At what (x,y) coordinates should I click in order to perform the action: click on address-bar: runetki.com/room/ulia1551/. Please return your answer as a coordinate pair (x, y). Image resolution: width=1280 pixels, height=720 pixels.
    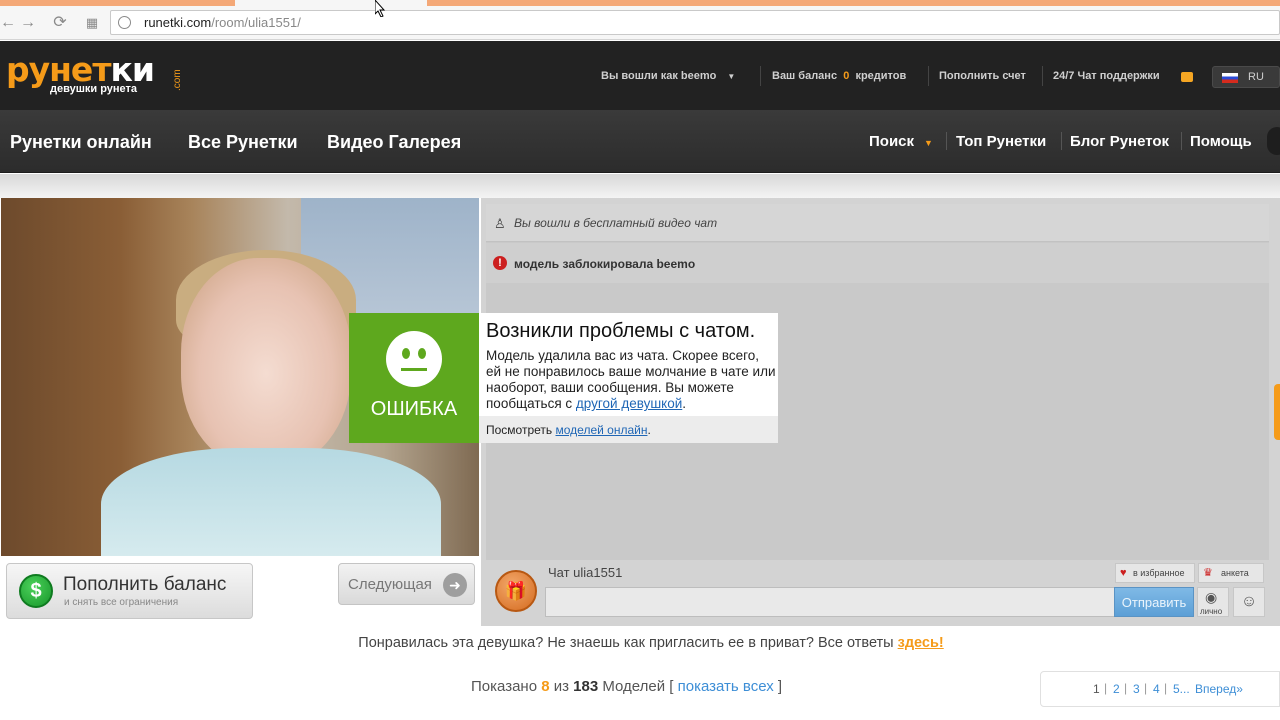
    Looking at the image, I should click on (695, 22).